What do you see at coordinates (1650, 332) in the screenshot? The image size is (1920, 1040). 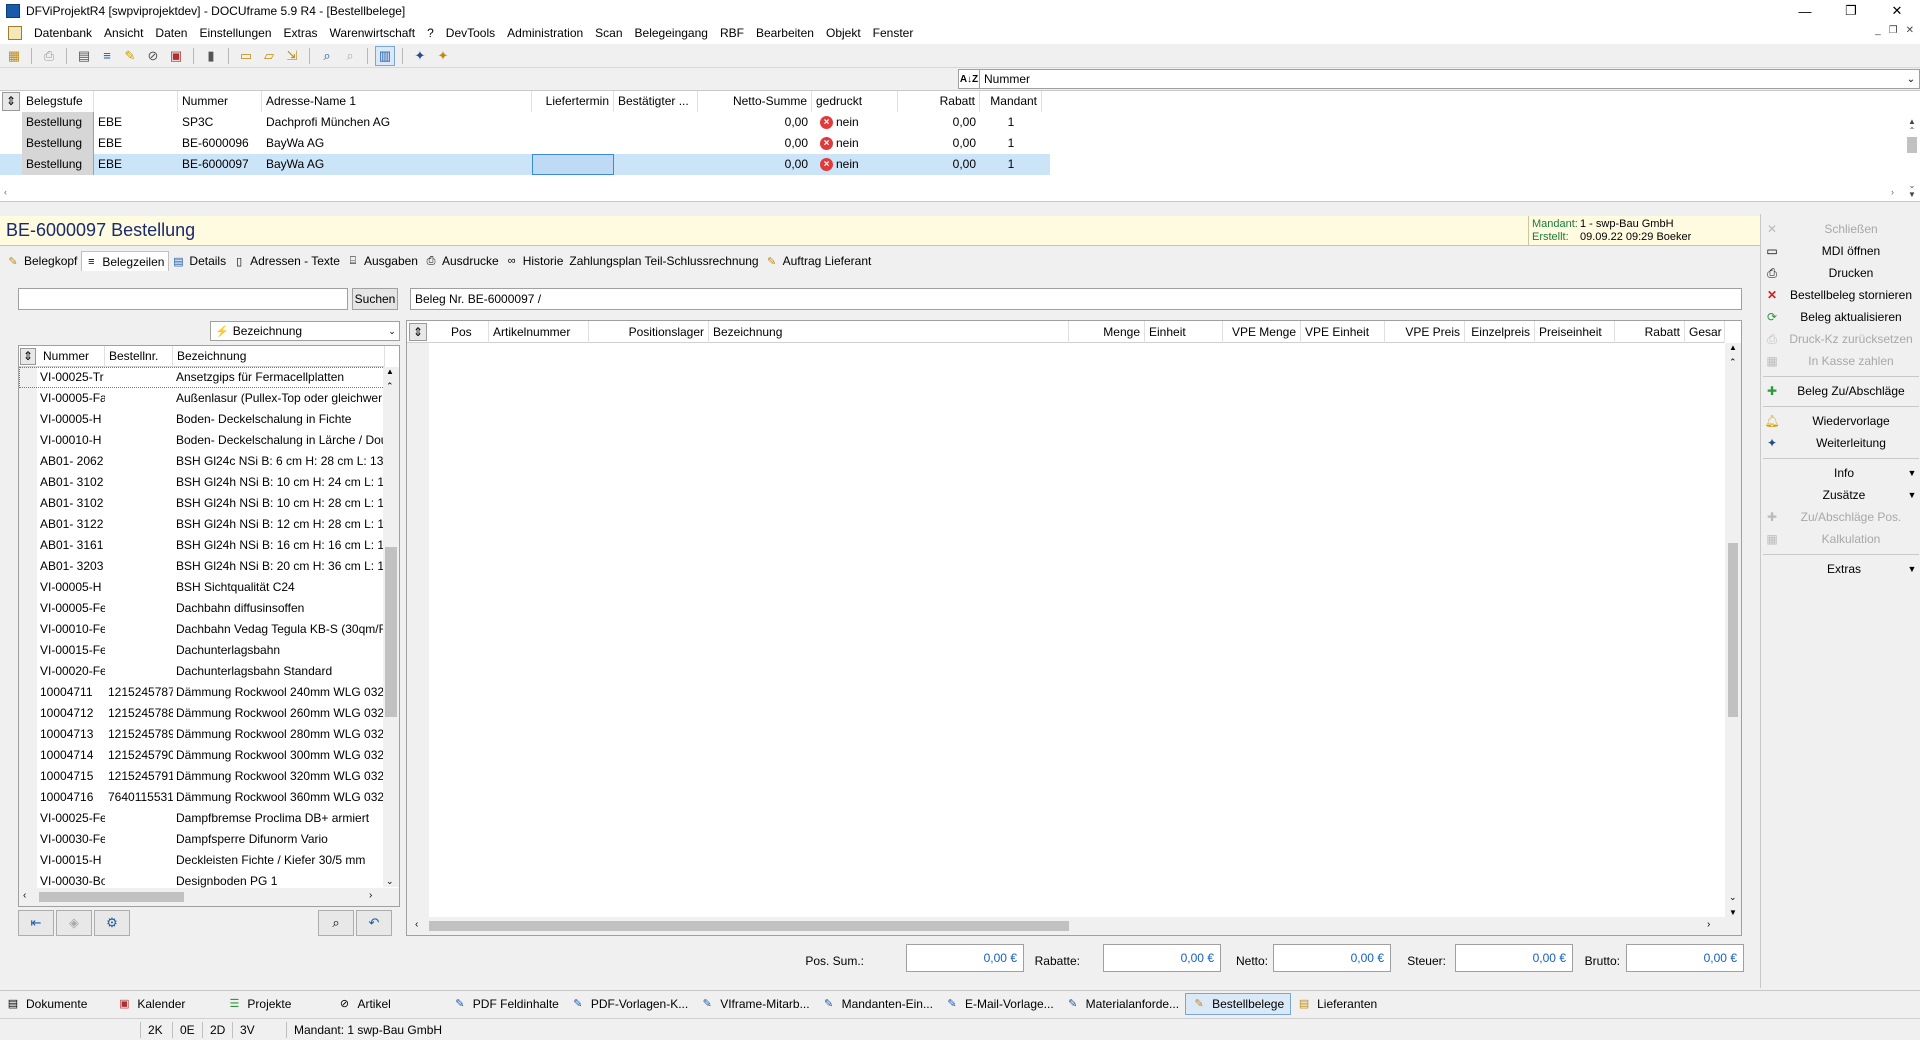 I see `header-rabatt: Rabatt` at bounding box center [1650, 332].